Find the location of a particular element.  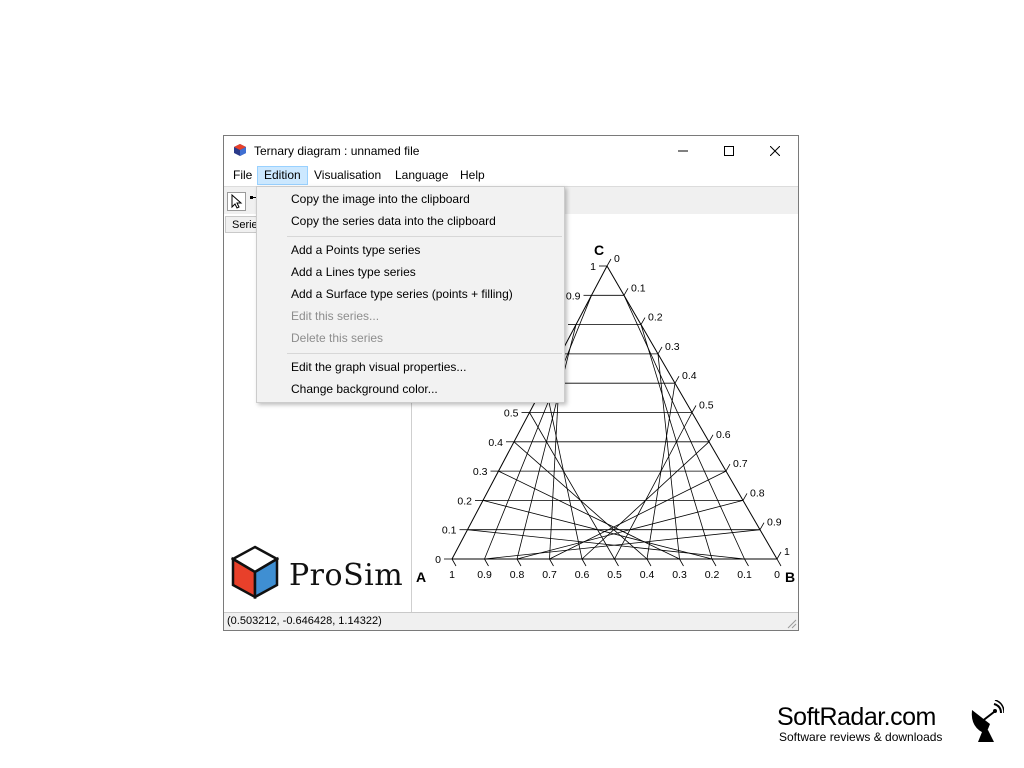

left-tick-label: 0.2 is located at coordinates (464, 501).